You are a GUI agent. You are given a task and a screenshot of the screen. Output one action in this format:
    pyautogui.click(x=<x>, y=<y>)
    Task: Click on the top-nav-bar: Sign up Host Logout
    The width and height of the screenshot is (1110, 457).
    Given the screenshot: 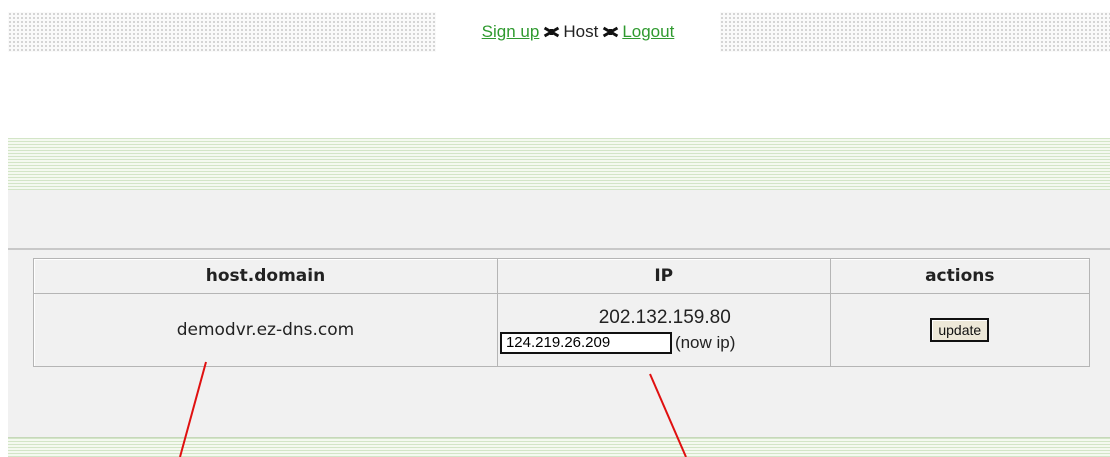 What is the action you would take?
    pyautogui.click(x=559, y=32)
    